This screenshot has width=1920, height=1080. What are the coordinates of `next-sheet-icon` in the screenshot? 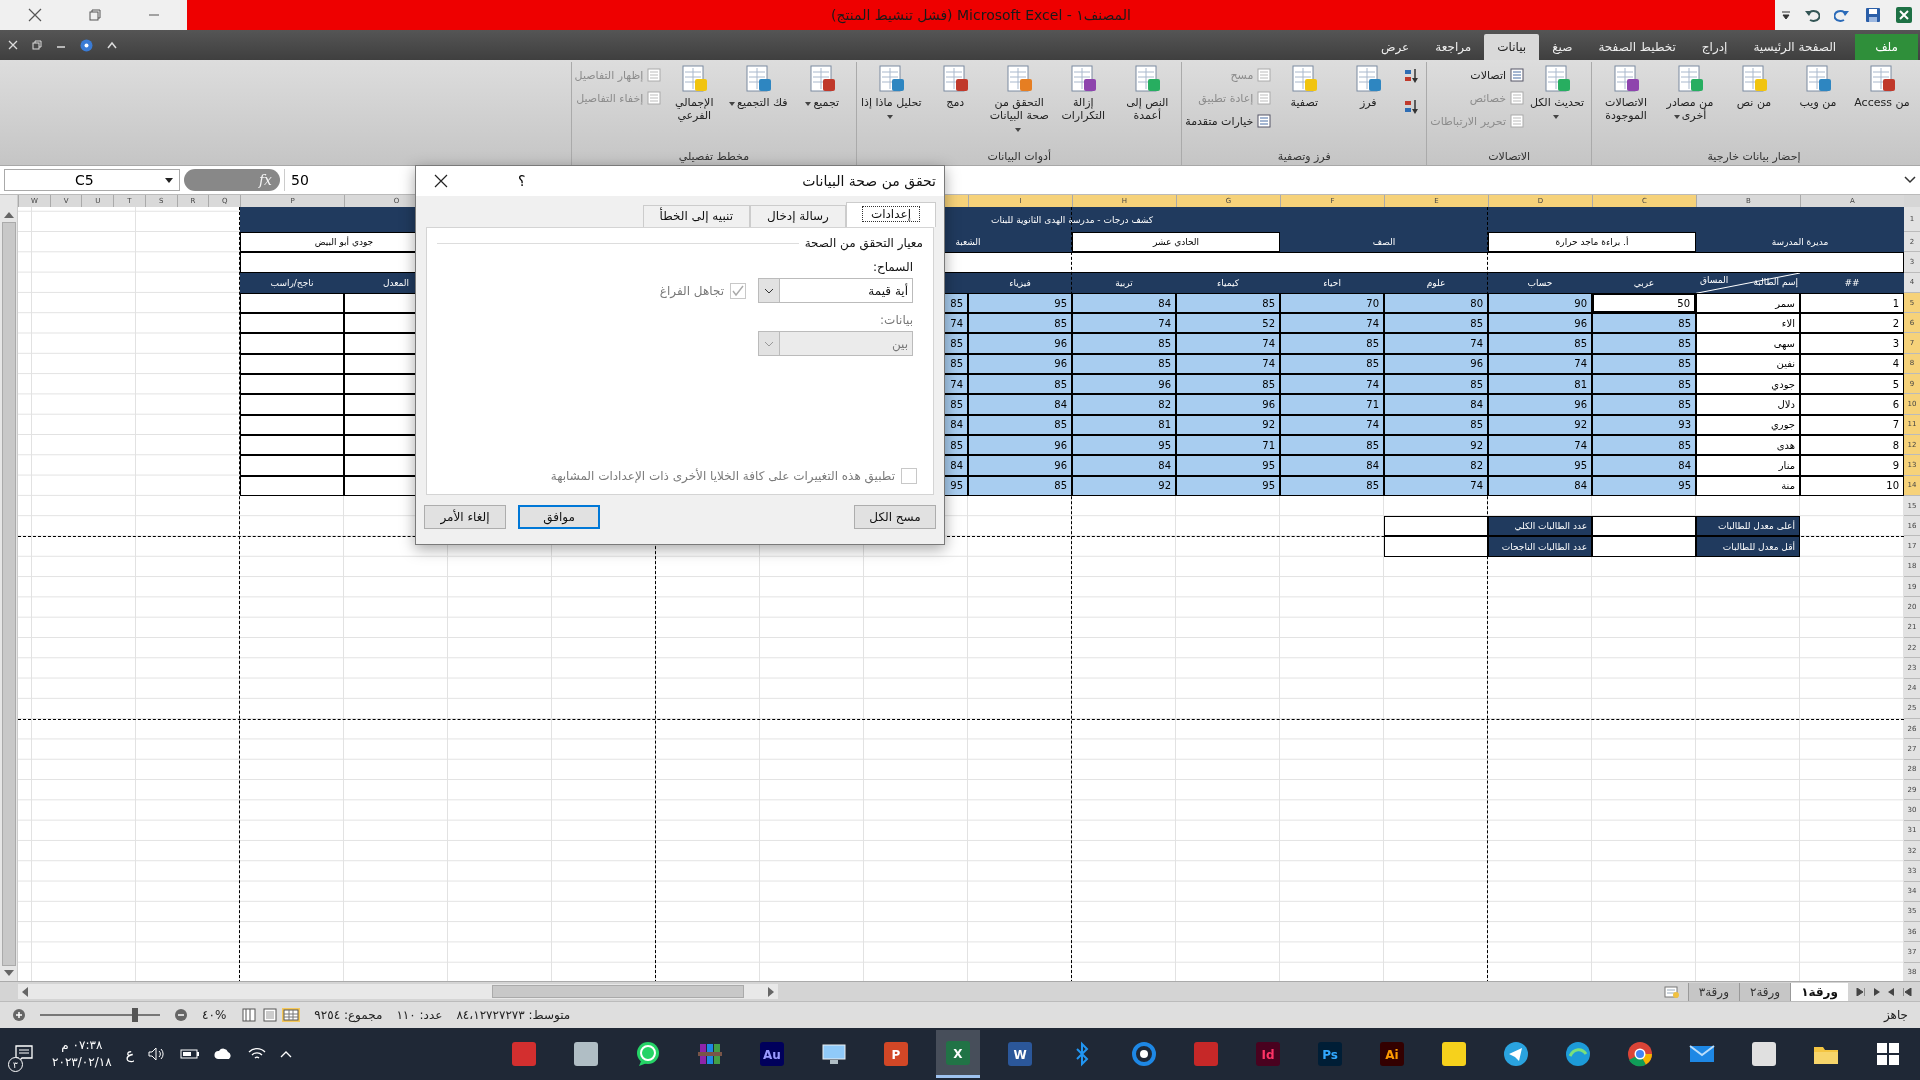 It's located at (1891, 991).